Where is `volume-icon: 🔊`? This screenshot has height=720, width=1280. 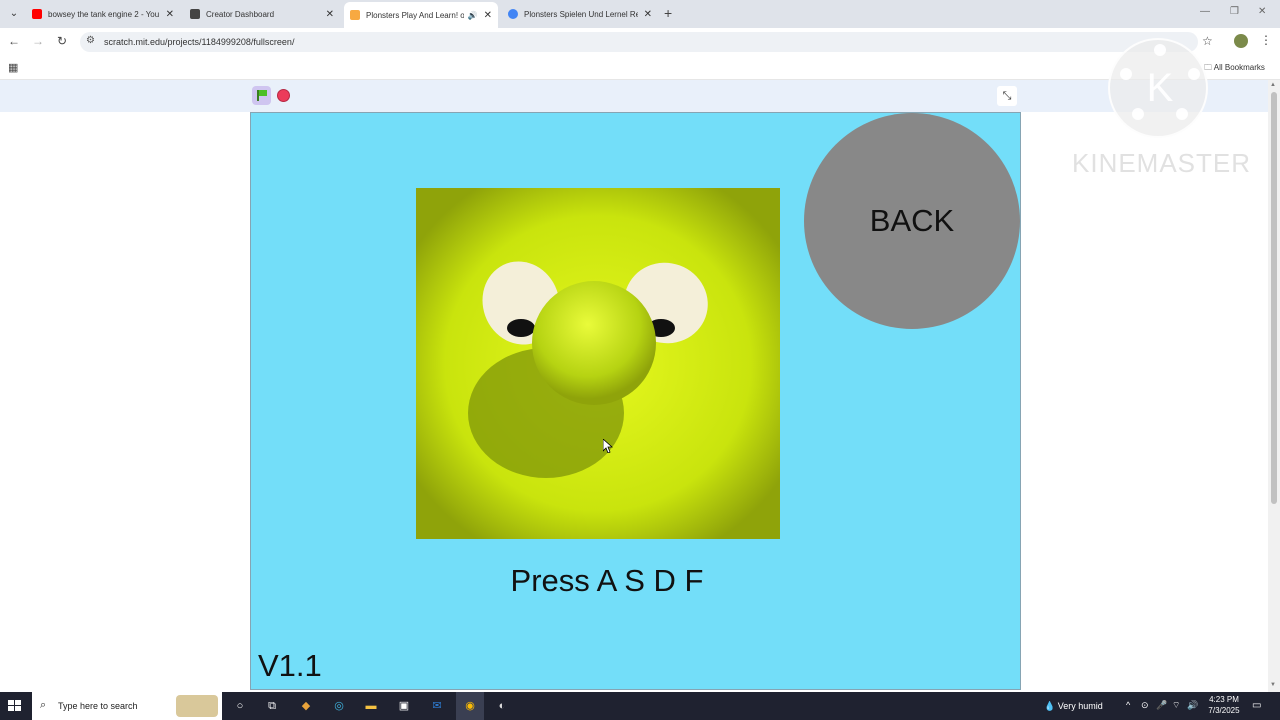 volume-icon: 🔊 is located at coordinates (1192, 705).